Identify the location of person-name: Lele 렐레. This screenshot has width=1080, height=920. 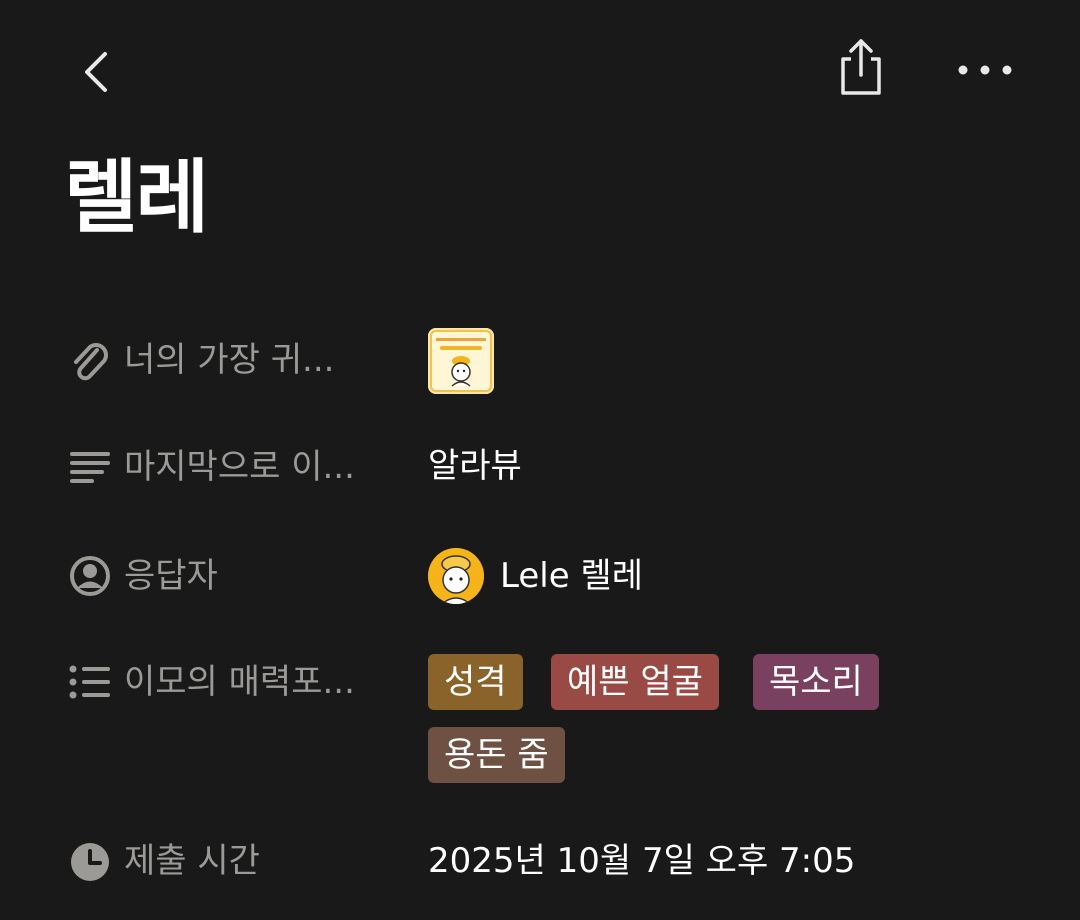
(571, 576).